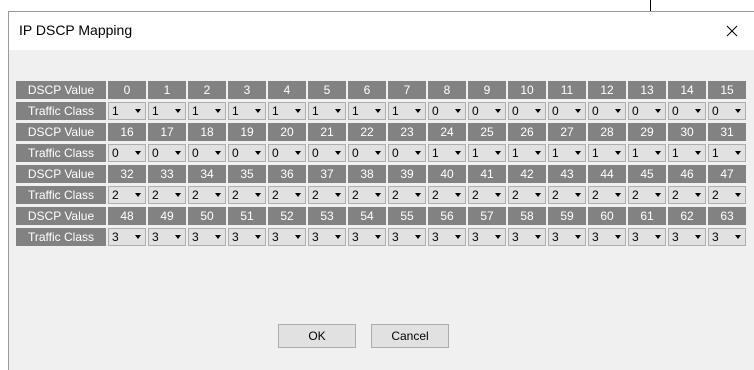  Describe the element at coordinates (367, 174) in the screenshot. I see `dscp-value-cell: 38` at that location.